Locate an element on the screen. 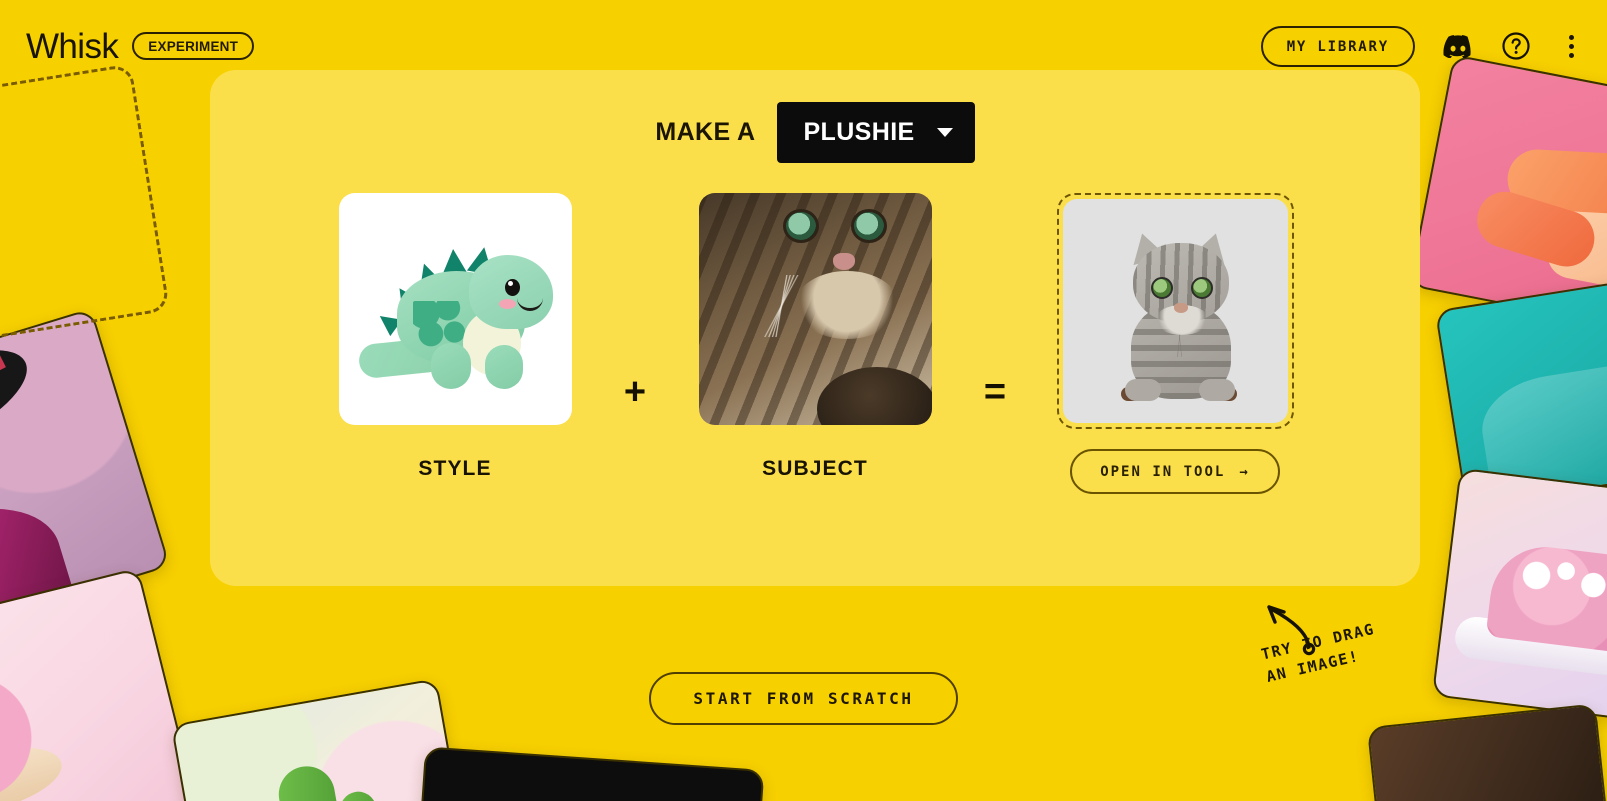 This screenshot has height=801, width=1607. cat-right-eye is located at coordinates (868, 226).